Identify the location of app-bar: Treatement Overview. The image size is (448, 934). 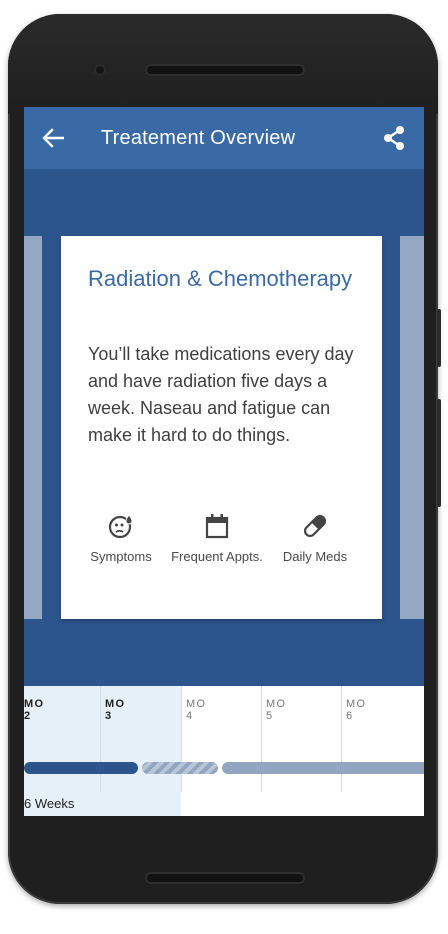
(224, 138).